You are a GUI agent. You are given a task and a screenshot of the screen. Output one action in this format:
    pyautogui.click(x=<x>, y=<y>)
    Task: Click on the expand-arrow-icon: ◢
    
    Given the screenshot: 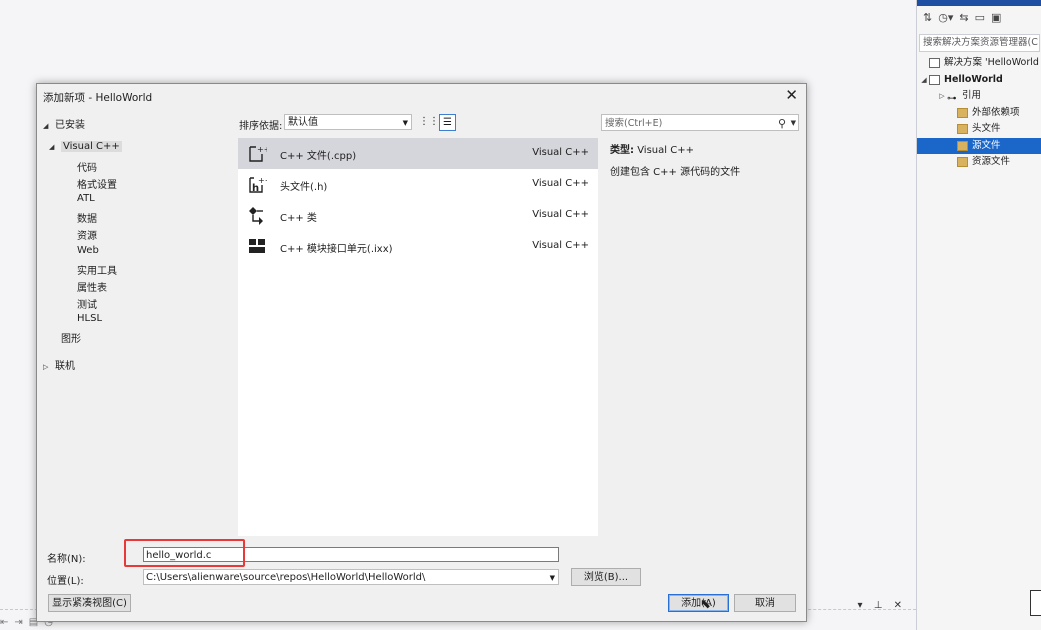 What is the action you would take?
    pyautogui.click(x=924, y=80)
    